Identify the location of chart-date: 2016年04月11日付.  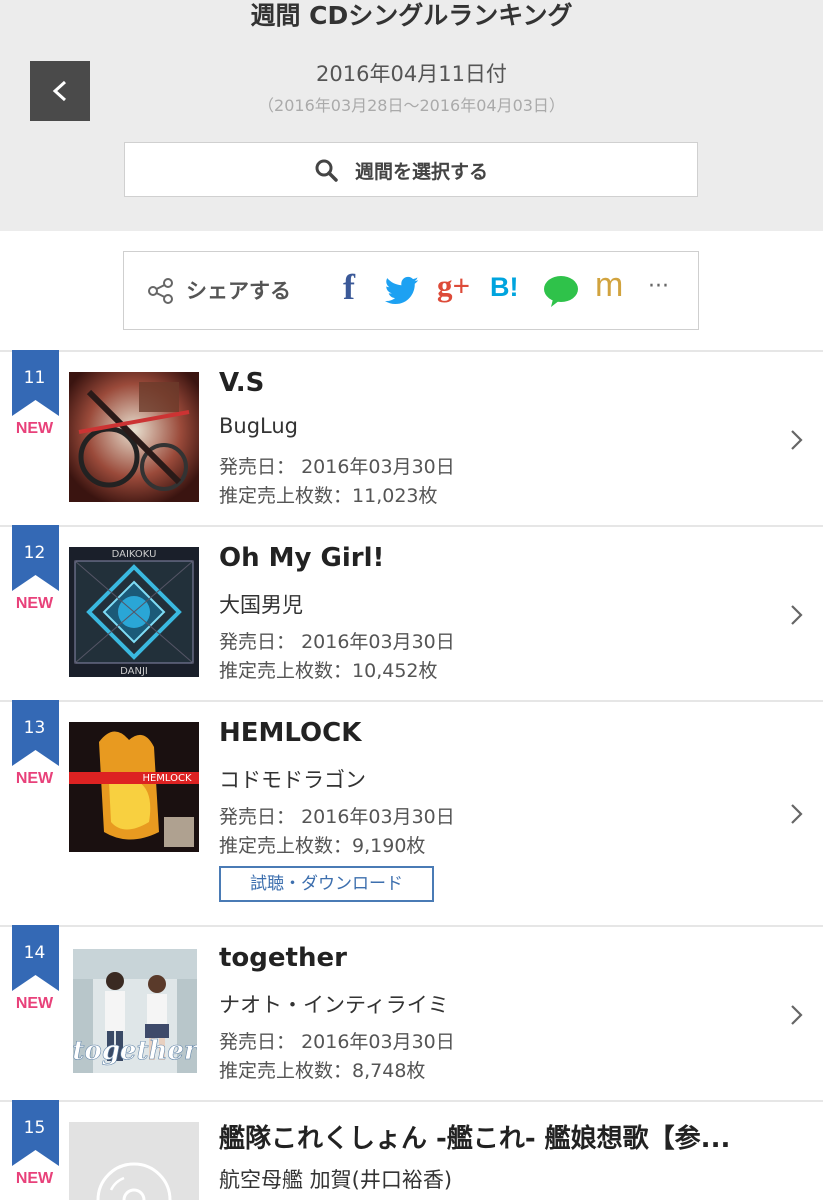
(411, 74).